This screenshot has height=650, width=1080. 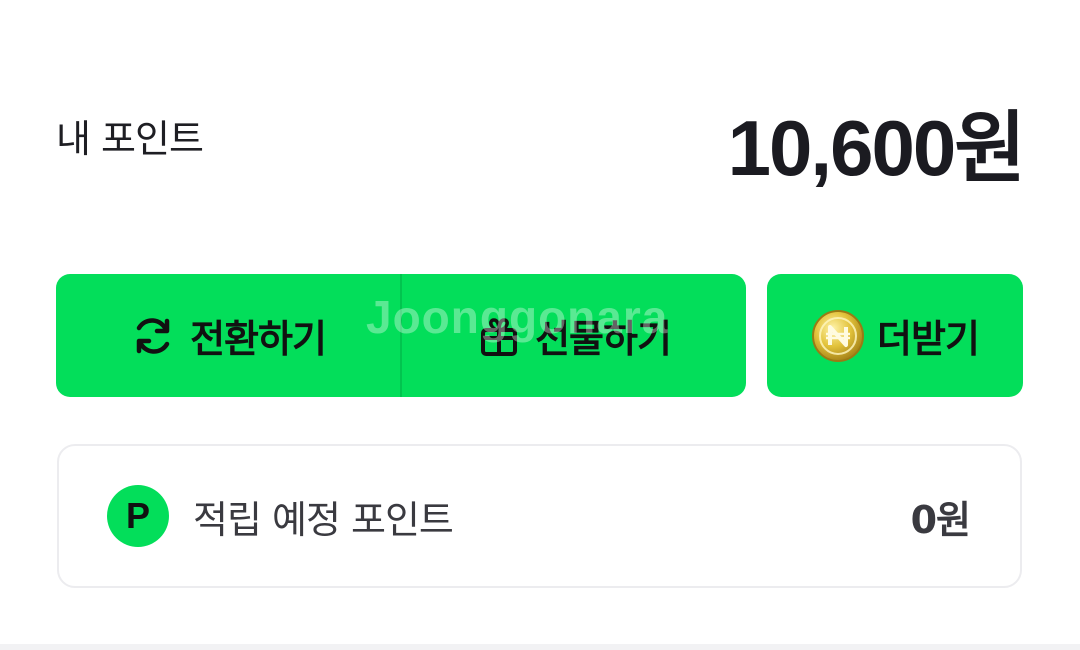 What do you see at coordinates (838, 336) in the screenshot?
I see `coin-icon` at bounding box center [838, 336].